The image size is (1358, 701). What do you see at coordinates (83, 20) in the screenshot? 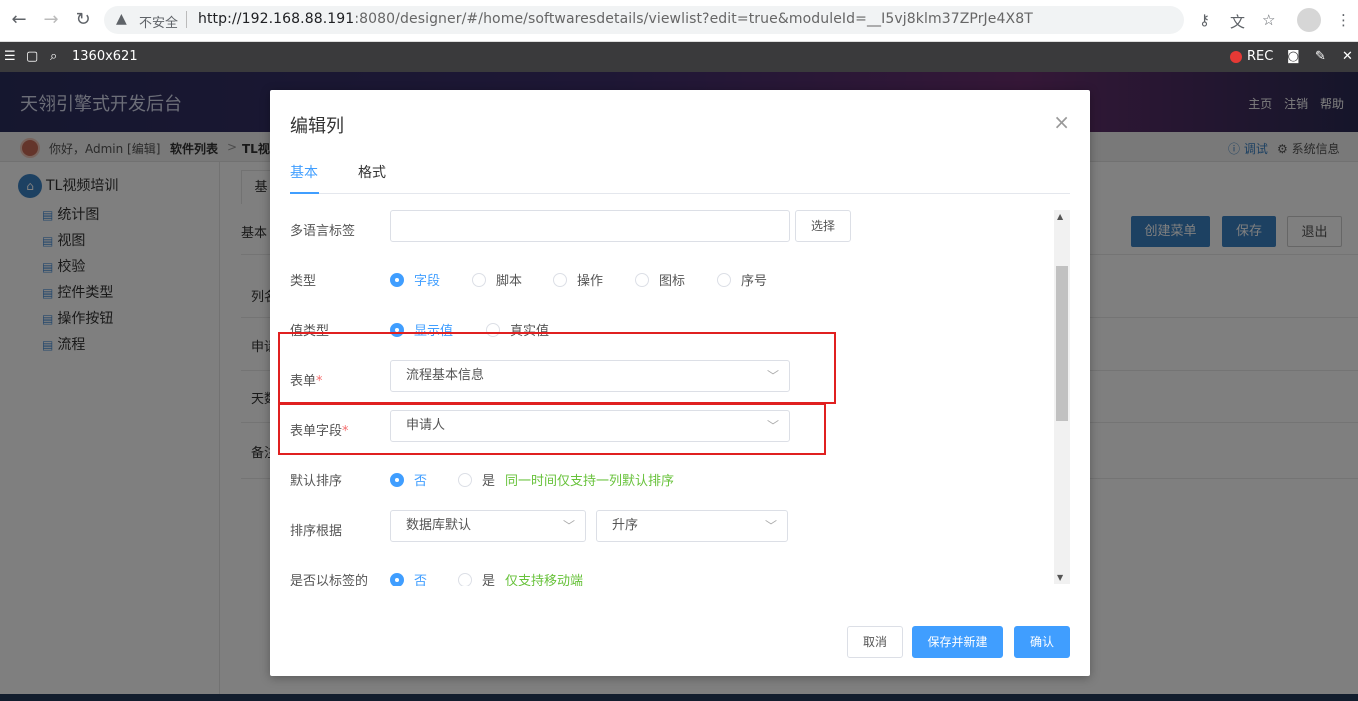
I see `reload-icon: ↻` at bounding box center [83, 20].